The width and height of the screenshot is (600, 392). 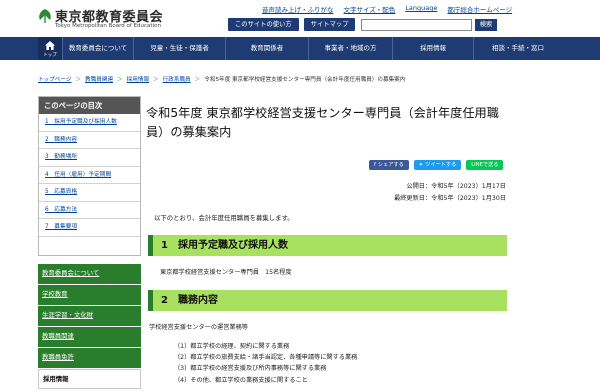 What do you see at coordinates (479, 9) in the screenshot?
I see `metro-homepage-link: 都庁総合ホームページ` at bounding box center [479, 9].